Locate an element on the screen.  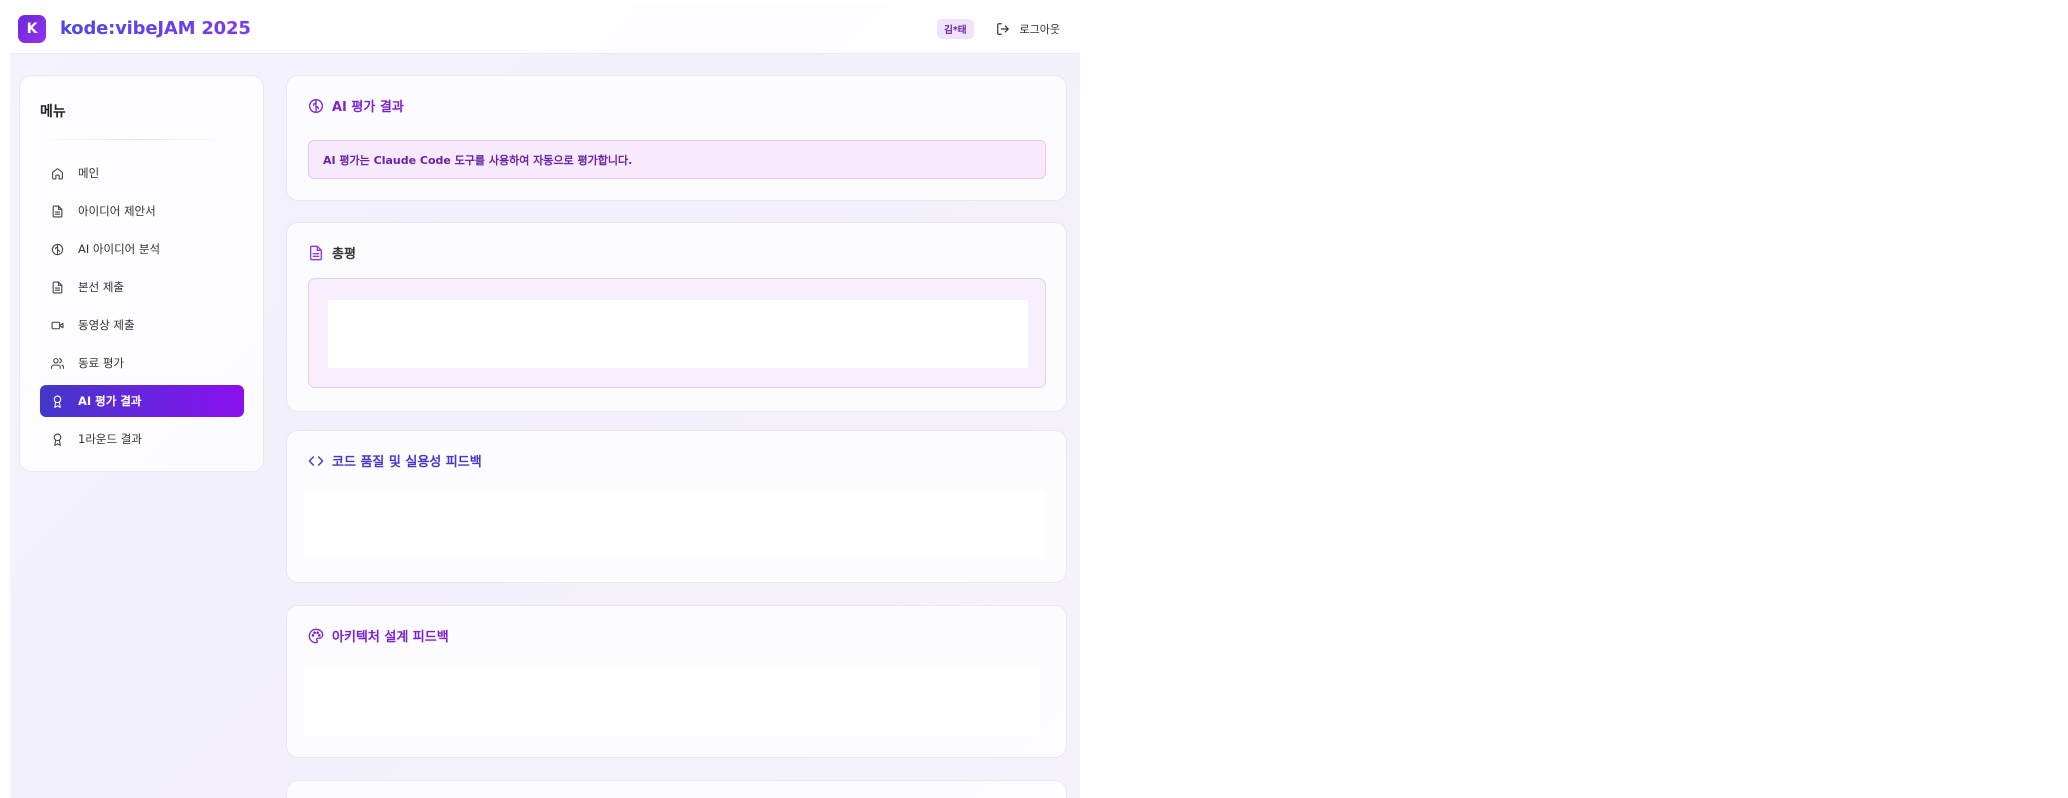
sidebar-item-label: AI 아이디어 분석 is located at coordinates (119, 249).